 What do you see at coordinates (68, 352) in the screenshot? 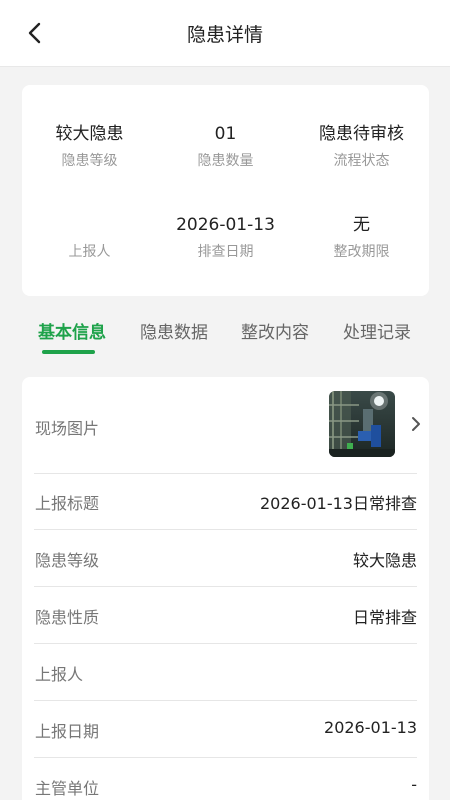
I see `tab-active-indicator` at bounding box center [68, 352].